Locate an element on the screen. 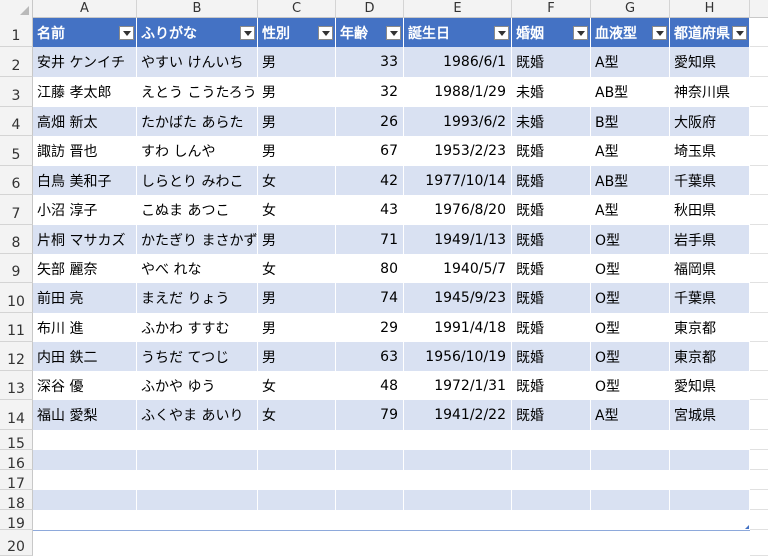  table-cell: 福山 愛梨 is located at coordinates (85, 415).